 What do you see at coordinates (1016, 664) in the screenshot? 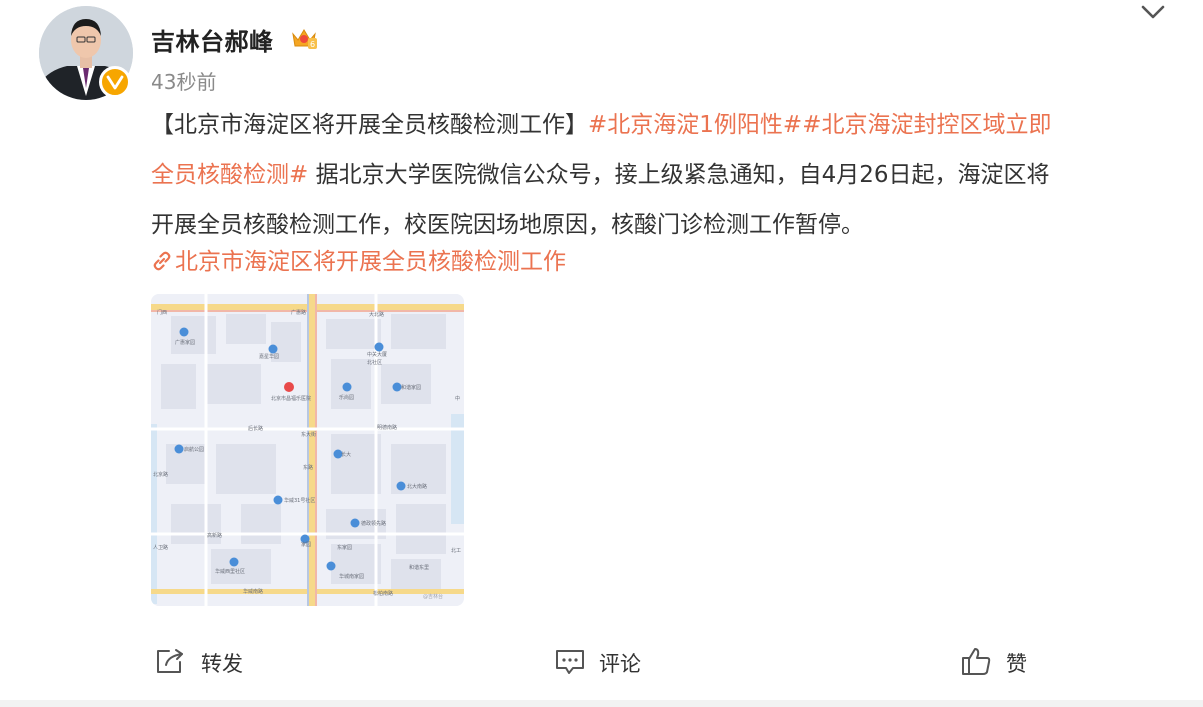
I see `like-label: 赞` at bounding box center [1016, 664].